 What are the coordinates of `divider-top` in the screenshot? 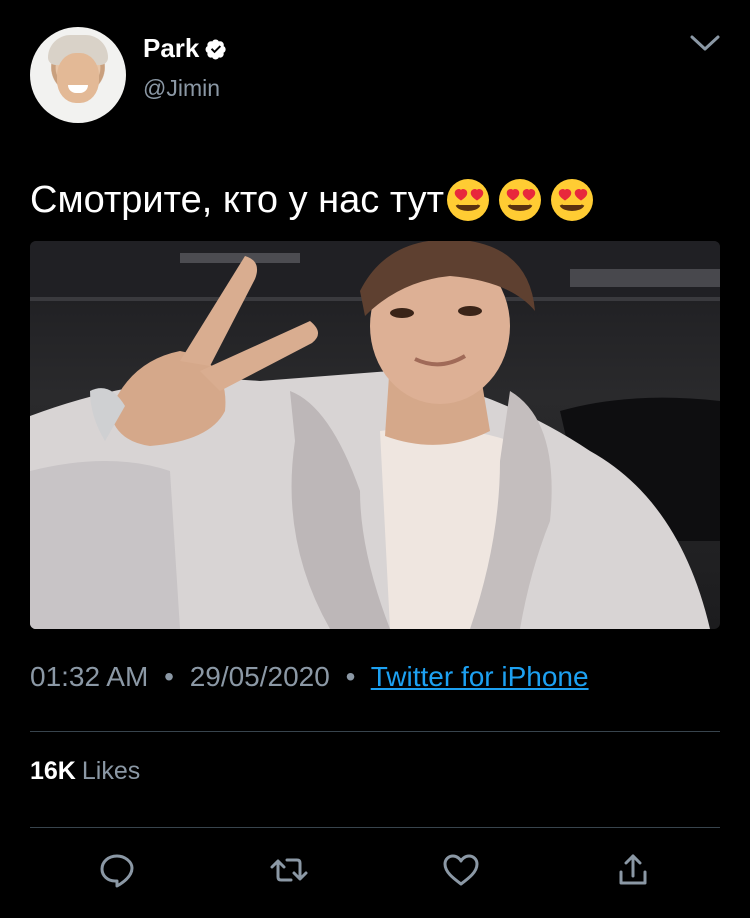 It's located at (375, 731).